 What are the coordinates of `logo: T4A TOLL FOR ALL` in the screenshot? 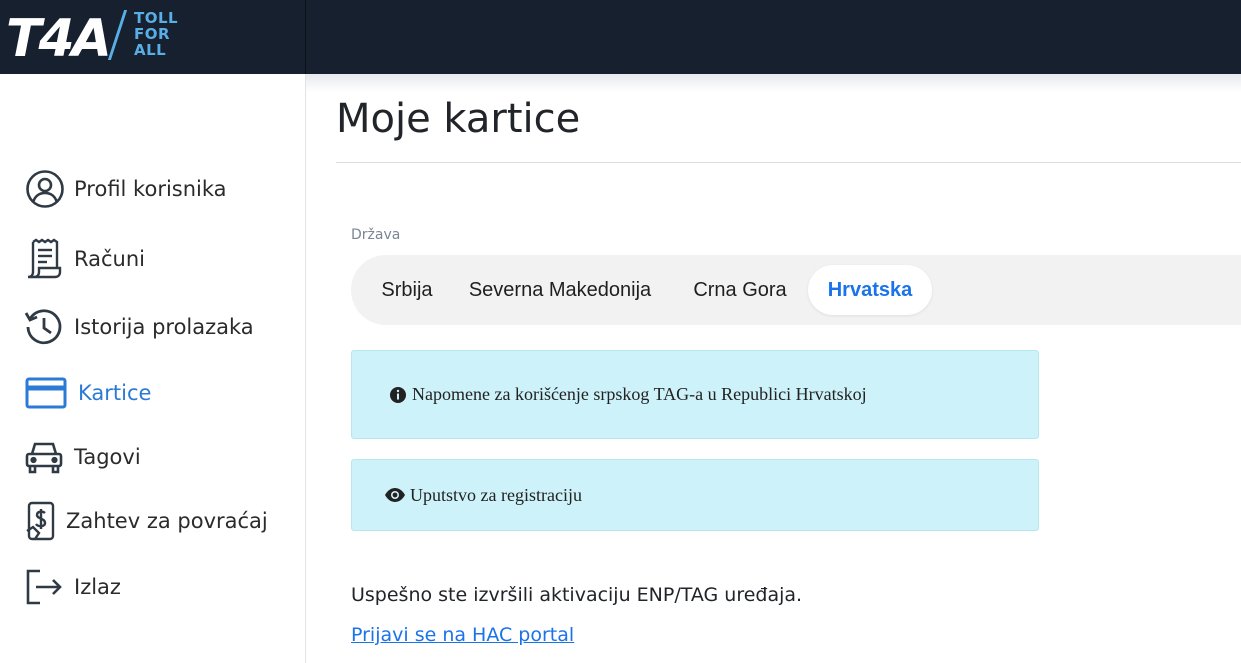 It's located at (153, 37).